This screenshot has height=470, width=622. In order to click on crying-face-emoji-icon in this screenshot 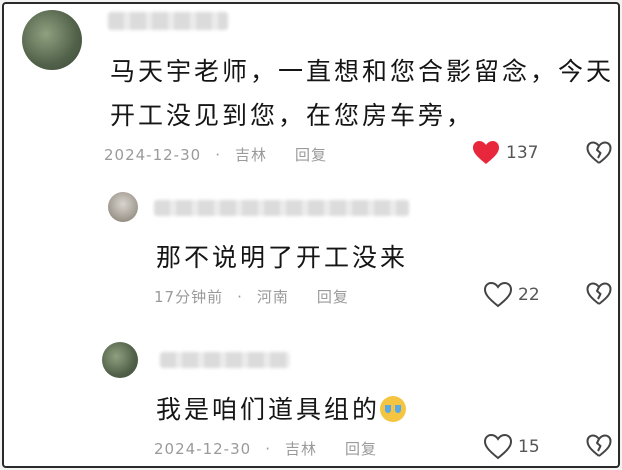, I will do `click(393, 409)`.